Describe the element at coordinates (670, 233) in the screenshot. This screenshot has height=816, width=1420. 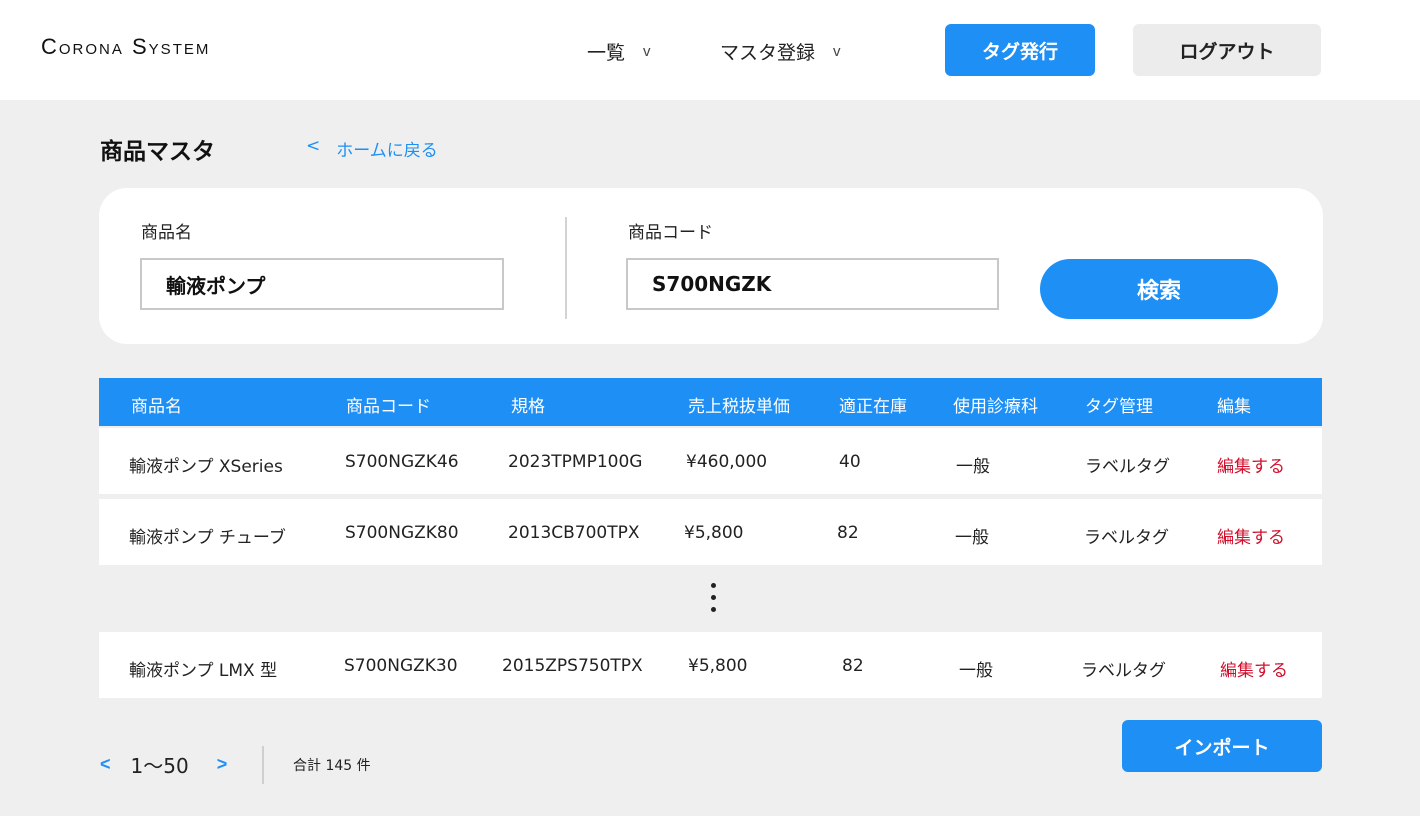
I see `product-code-label: 商品コード` at that location.